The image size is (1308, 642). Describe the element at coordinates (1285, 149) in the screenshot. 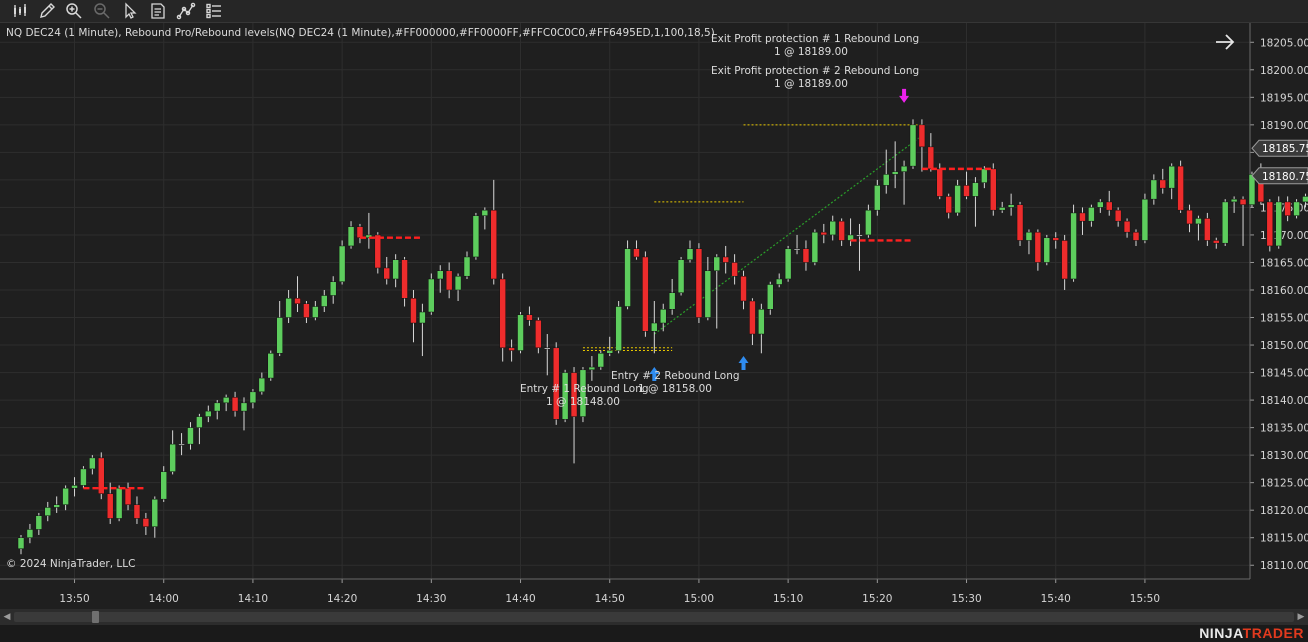

I see `price-badge-label: 18185.75` at that location.